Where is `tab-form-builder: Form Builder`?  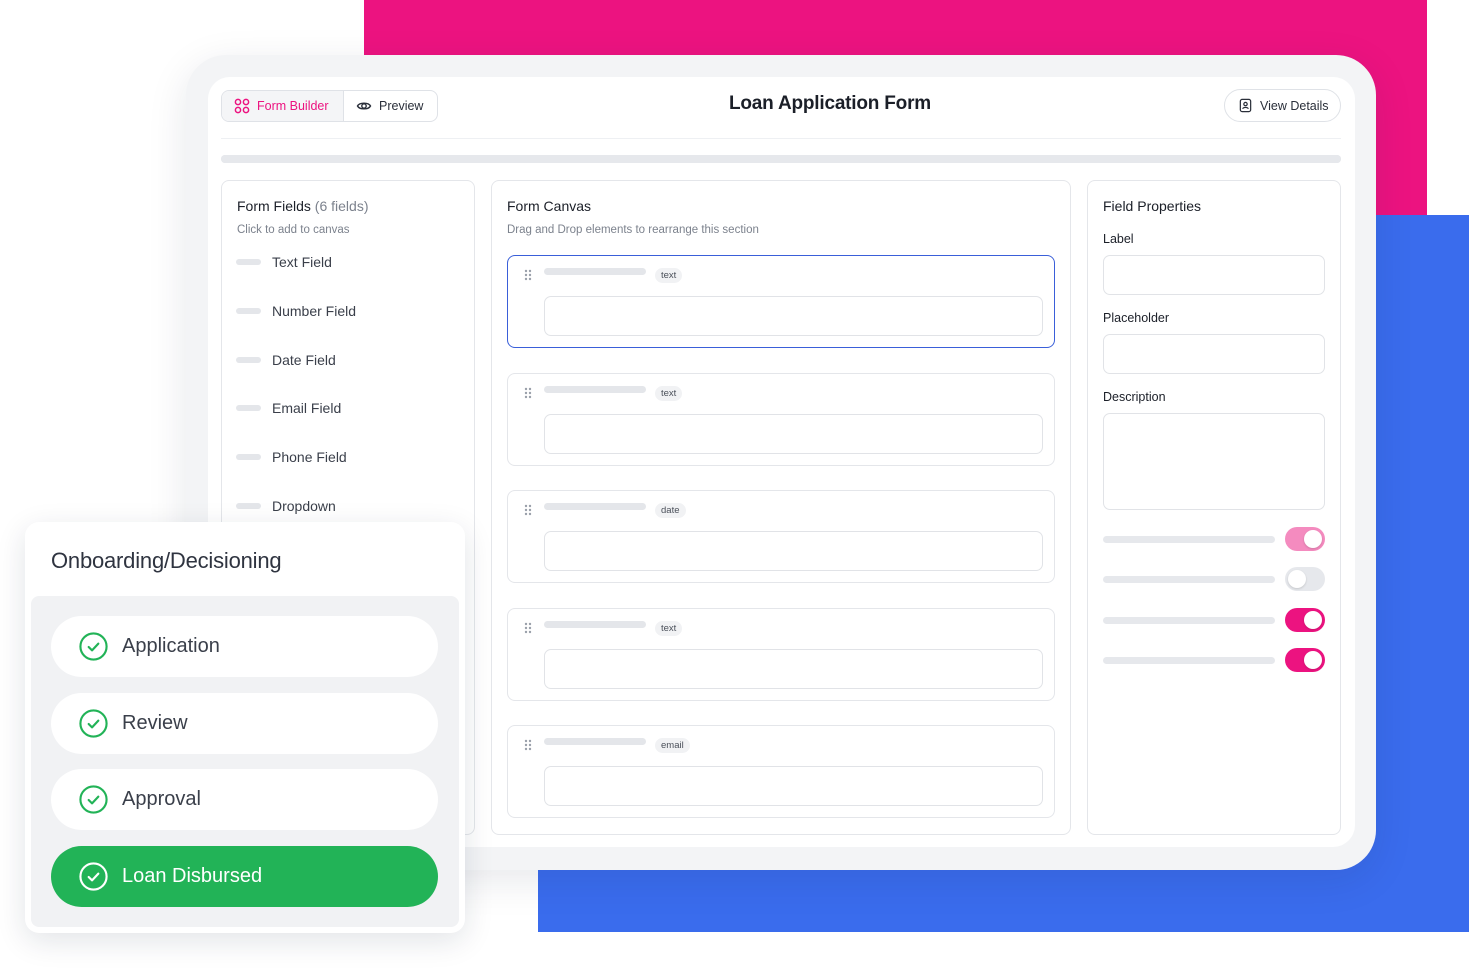
tab-form-builder: Form Builder is located at coordinates (283, 106).